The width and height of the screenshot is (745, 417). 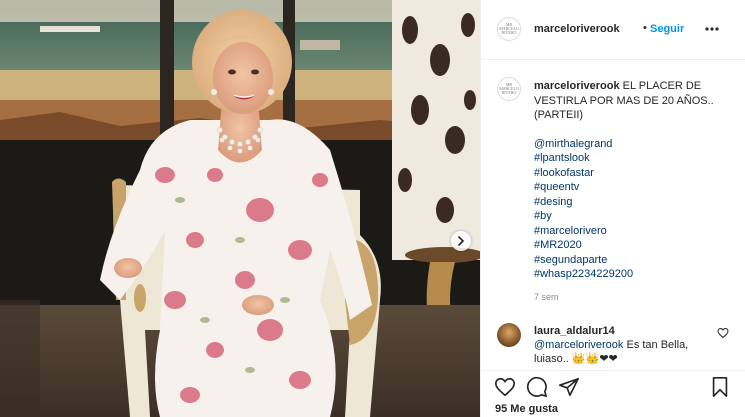 I want to click on post-age: 7 sem, so click(x=546, y=297).